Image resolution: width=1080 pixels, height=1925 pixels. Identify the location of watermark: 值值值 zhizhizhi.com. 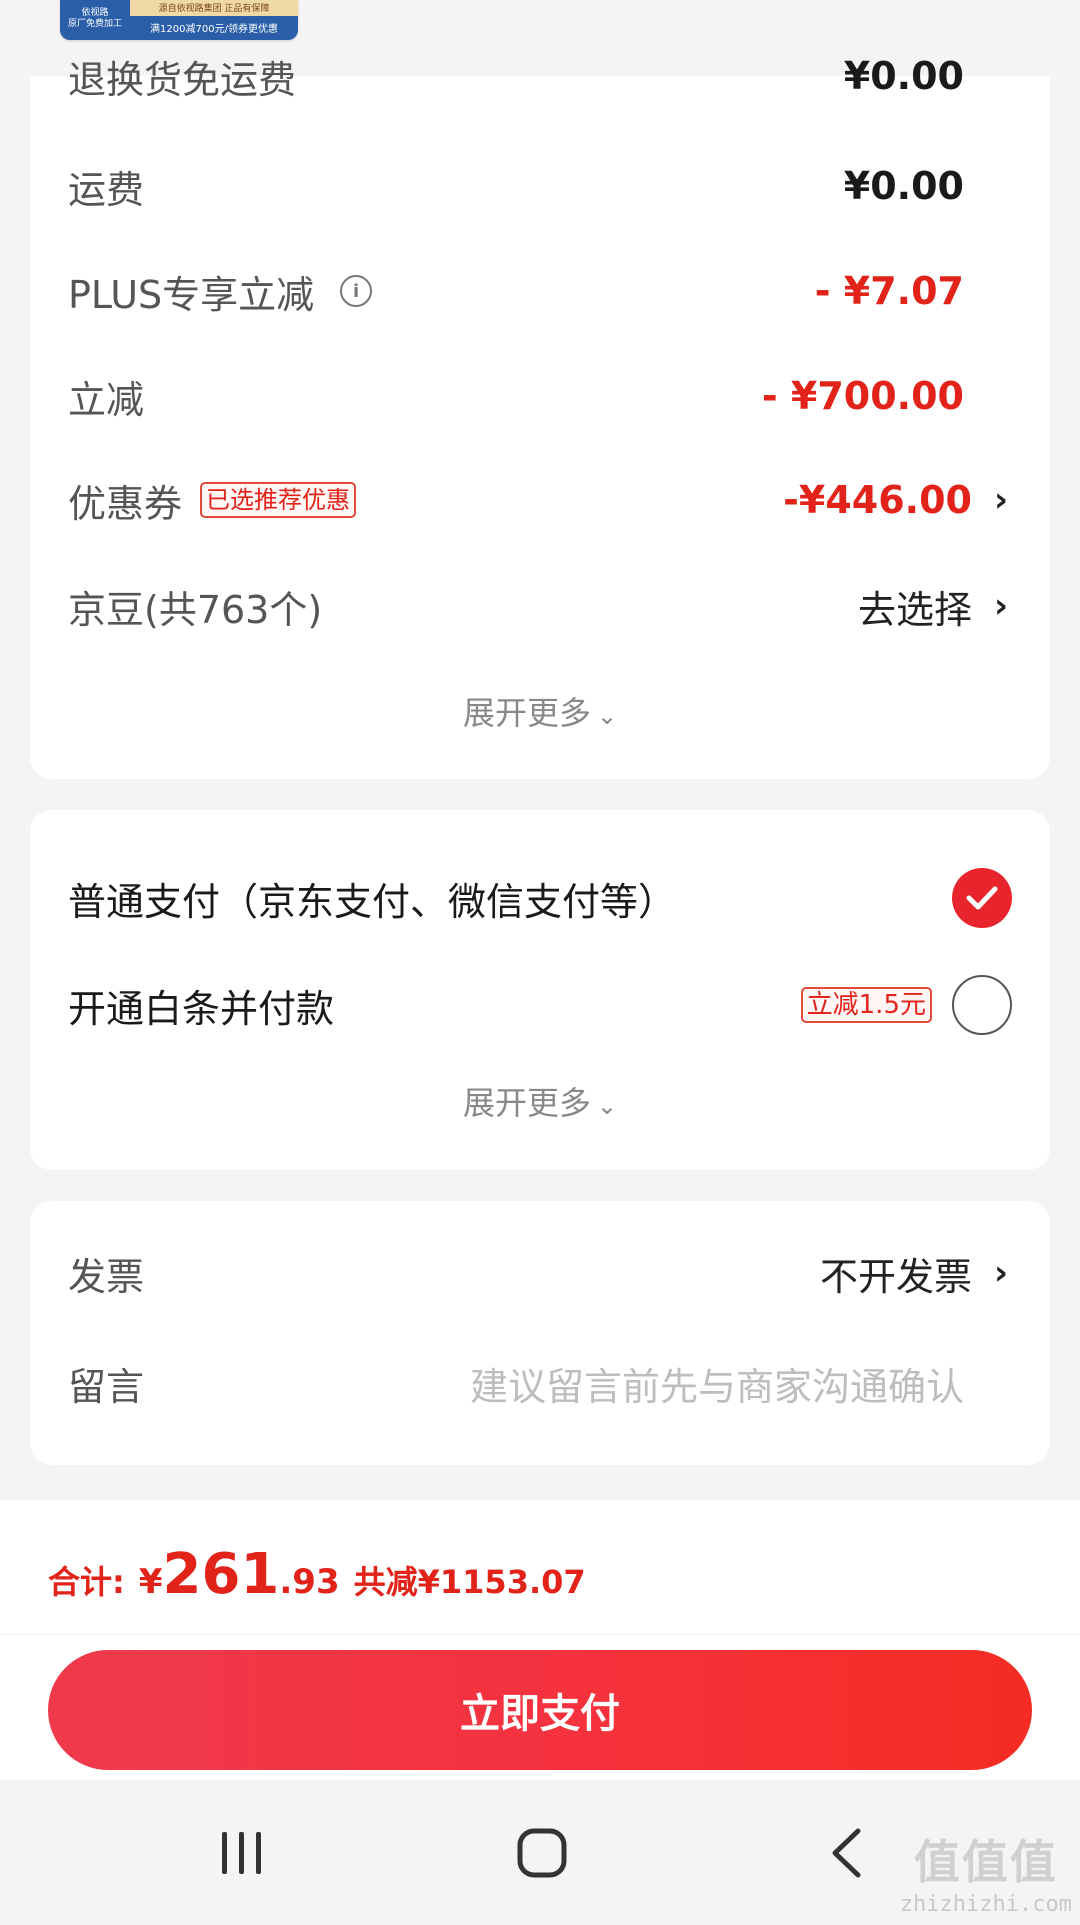
(986, 1871).